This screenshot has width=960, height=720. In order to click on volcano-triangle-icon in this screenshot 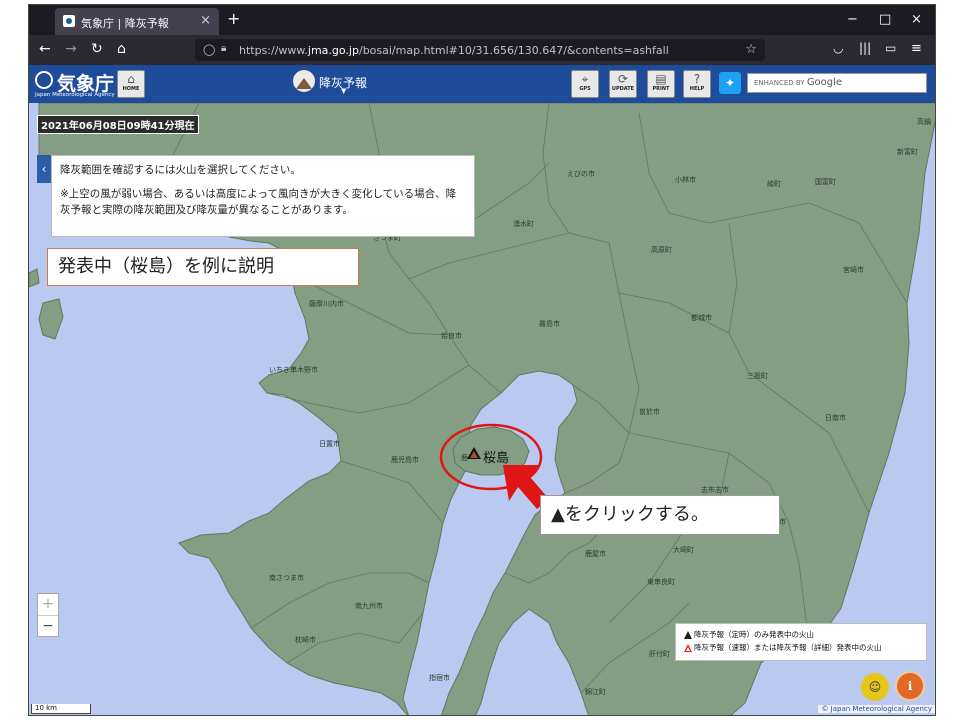, I will do `click(474, 453)`.